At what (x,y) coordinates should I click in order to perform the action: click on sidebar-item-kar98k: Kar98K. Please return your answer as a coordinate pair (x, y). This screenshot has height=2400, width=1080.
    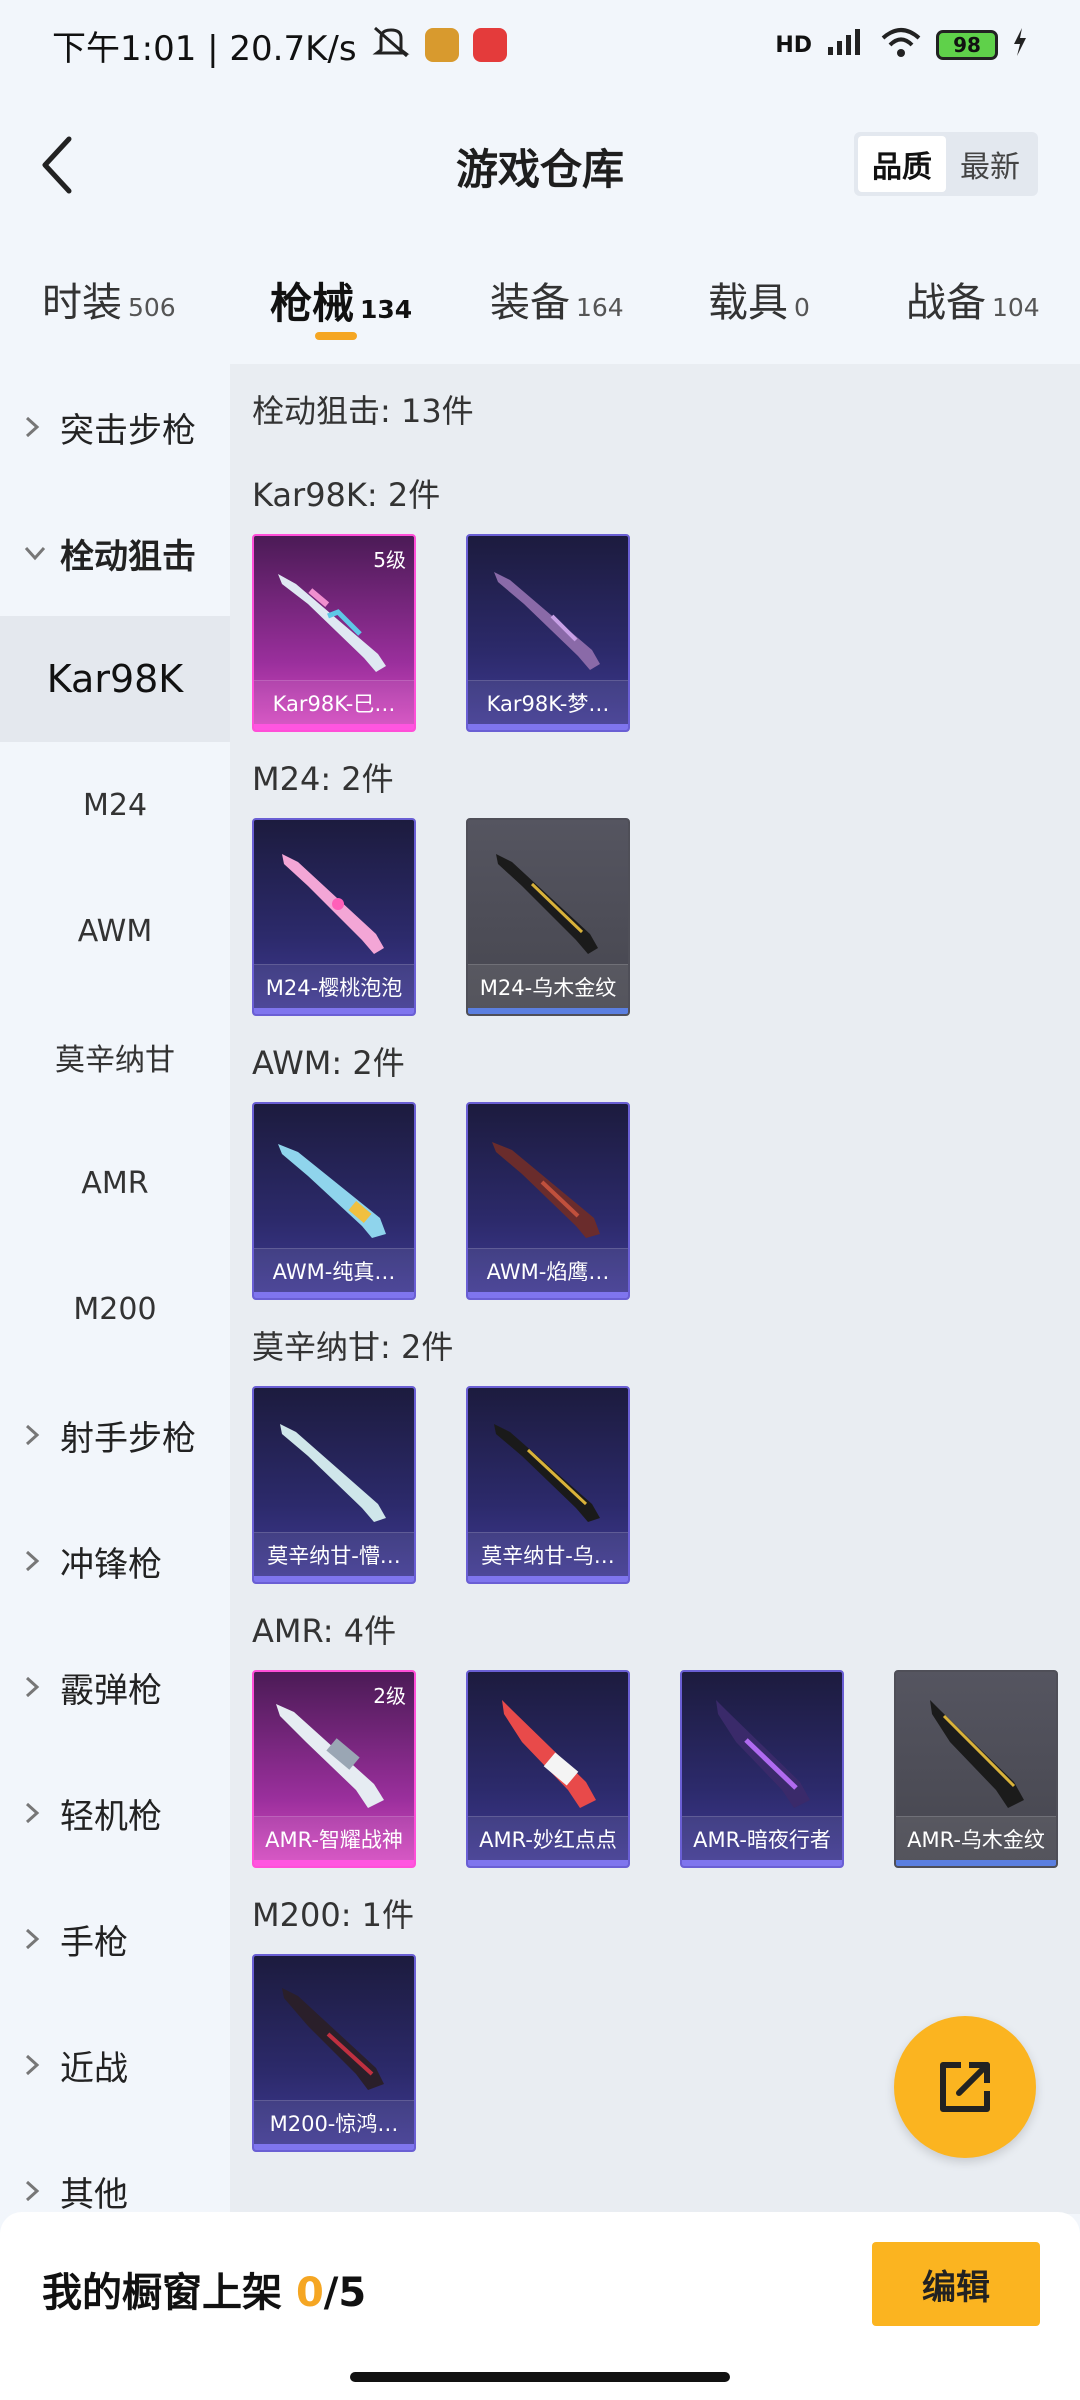
    Looking at the image, I should click on (115, 679).